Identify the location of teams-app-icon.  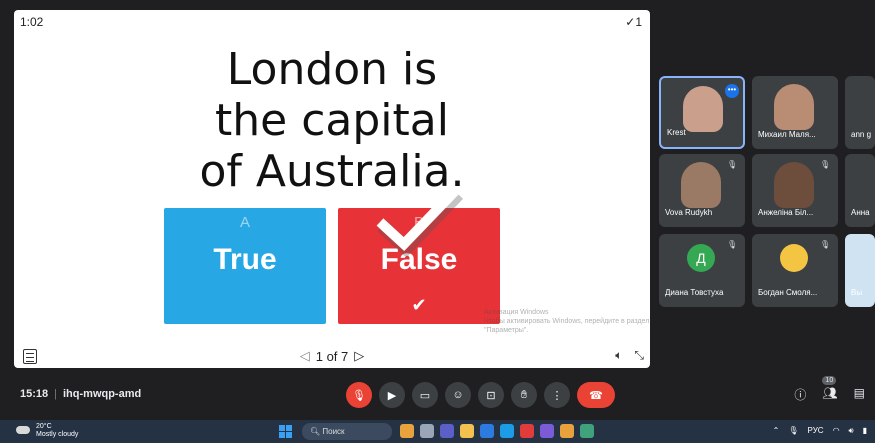
(447, 431).